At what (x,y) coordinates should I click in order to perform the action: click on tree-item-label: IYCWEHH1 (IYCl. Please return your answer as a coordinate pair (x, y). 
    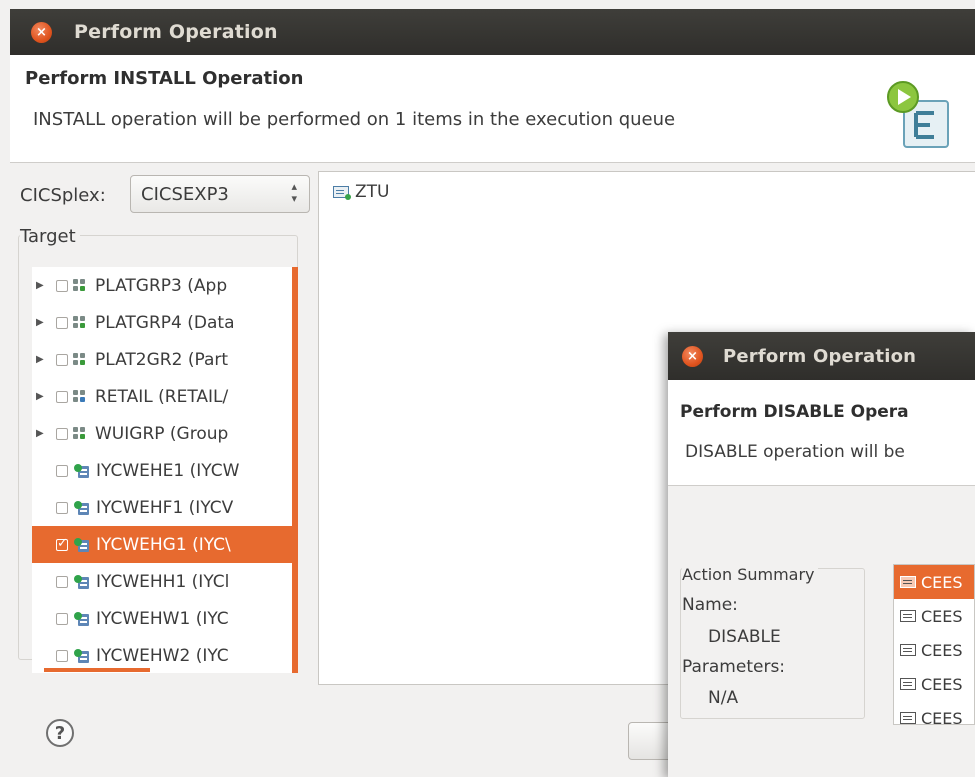
    Looking at the image, I should click on (163, 581).